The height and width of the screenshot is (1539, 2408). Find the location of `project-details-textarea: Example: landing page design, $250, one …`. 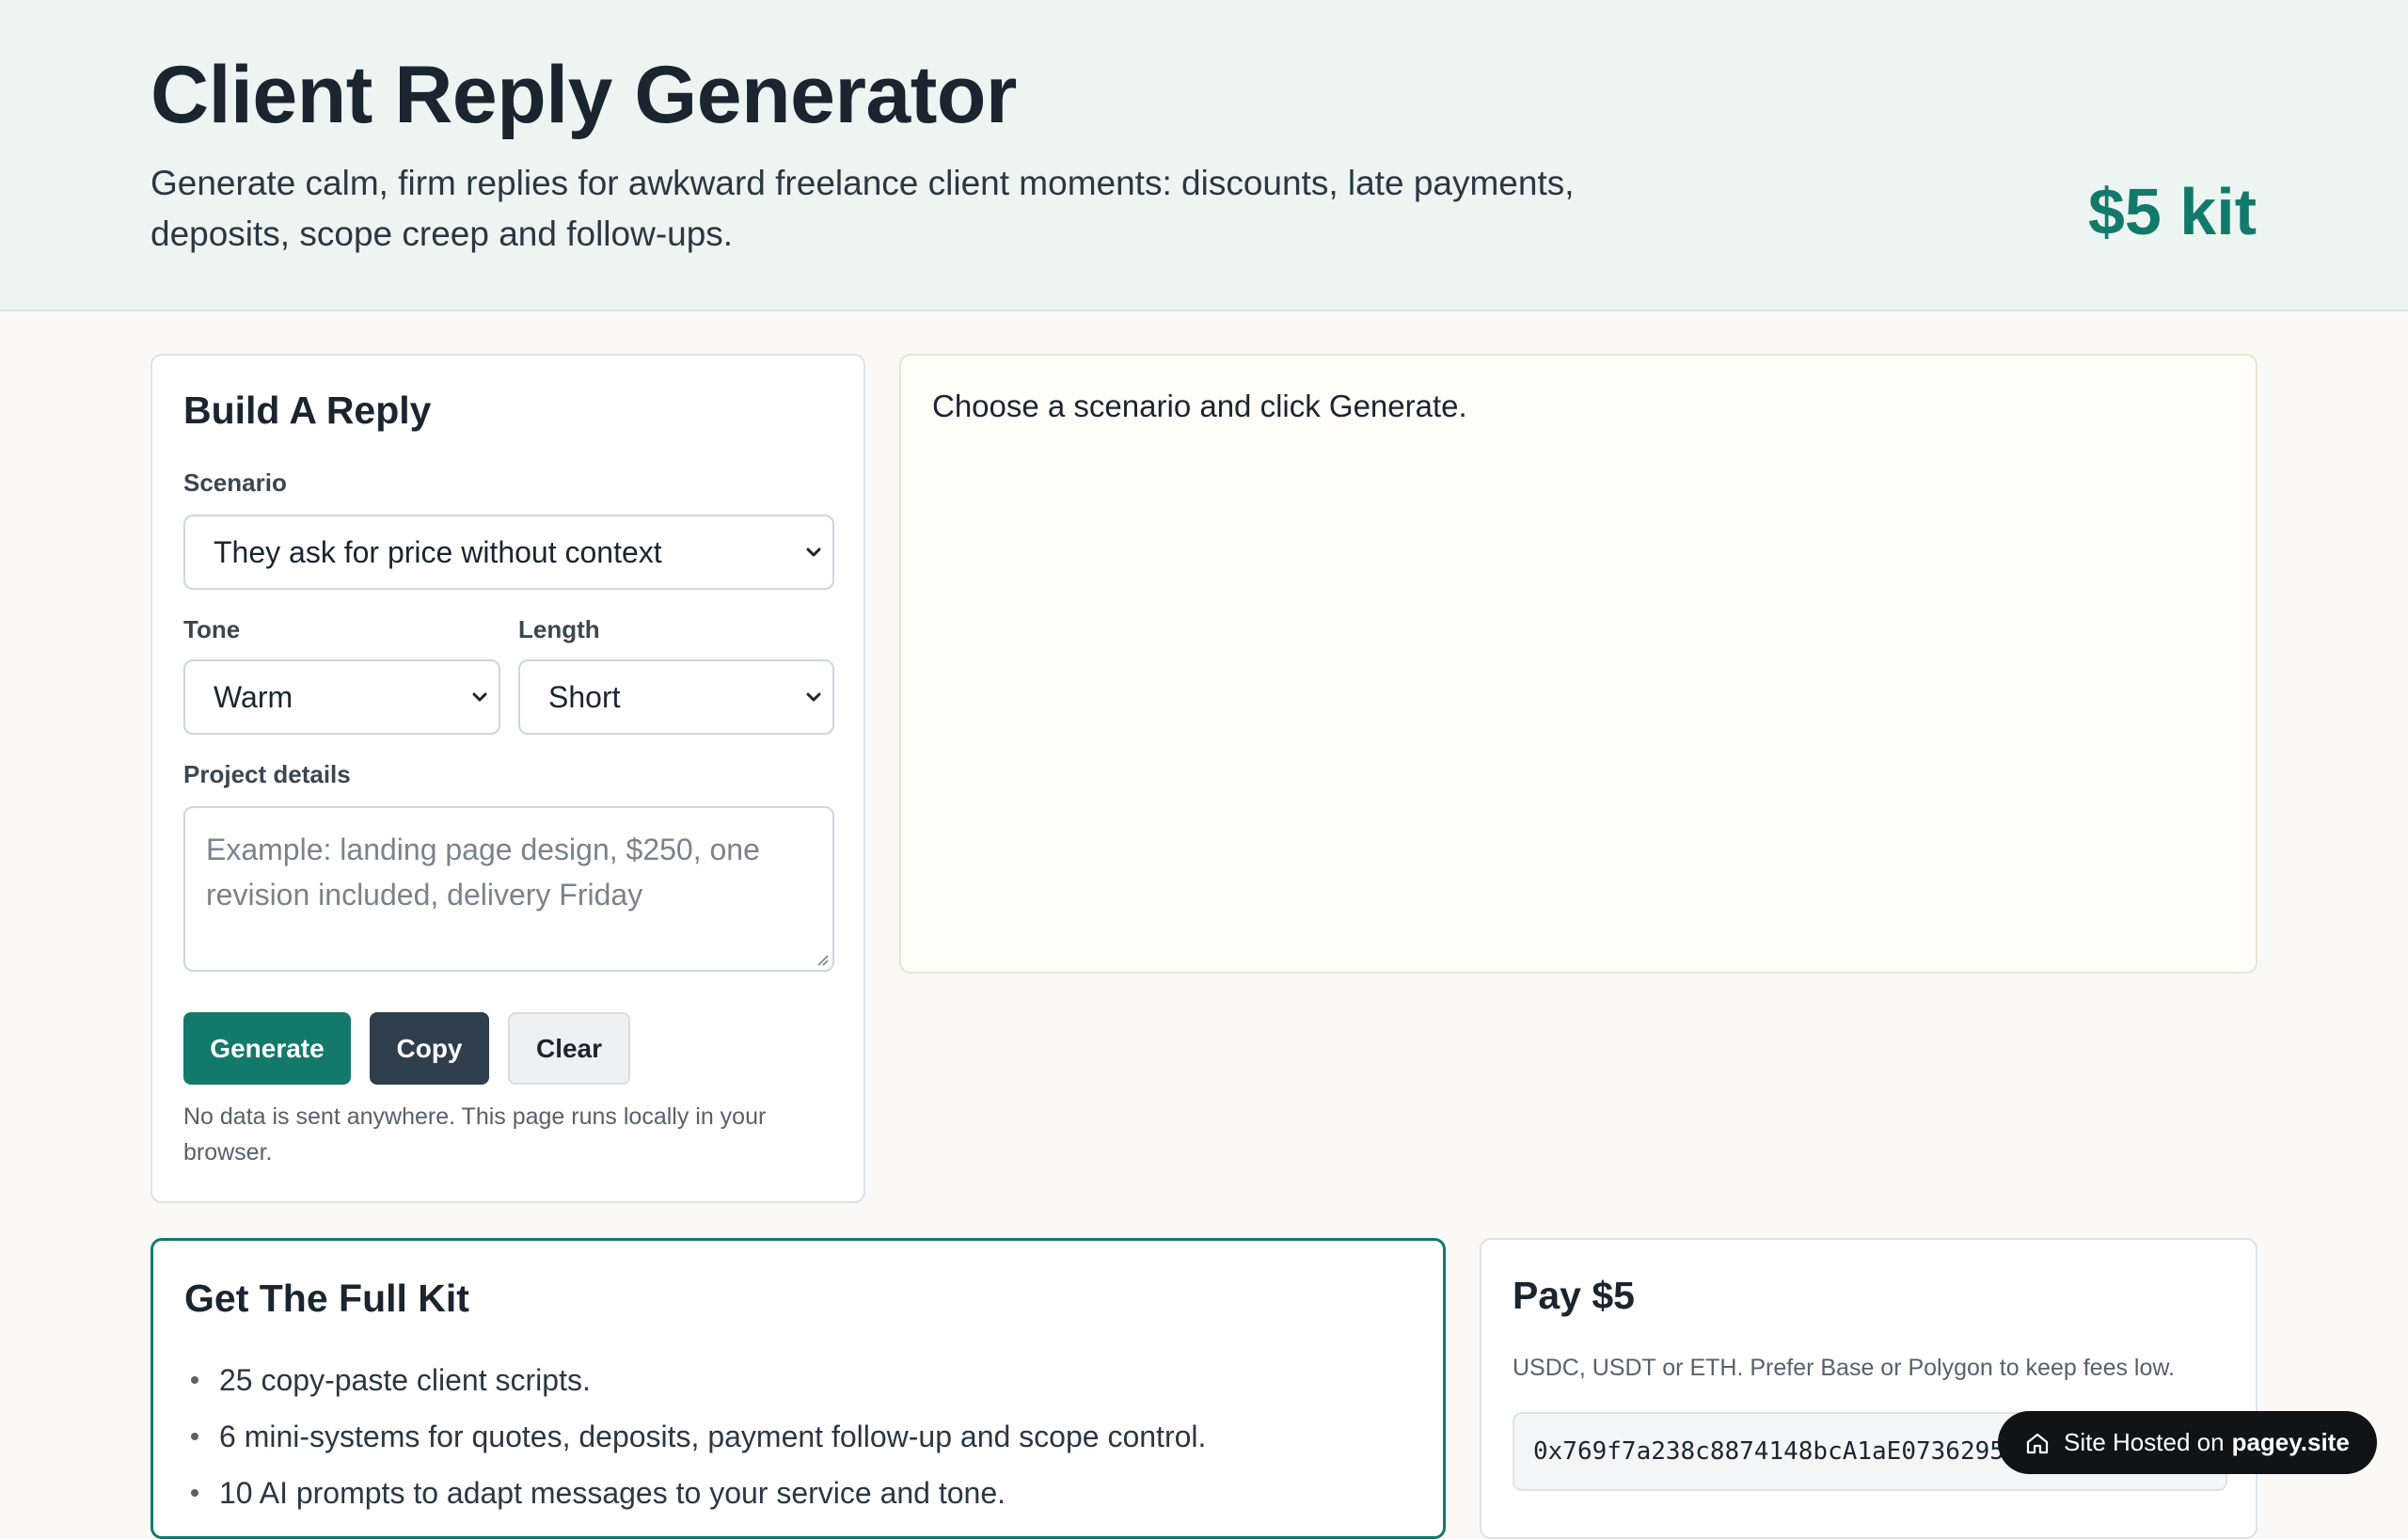

project-details-textarea: Example: landing page design, $250, one … is located at coordinates (509, 889).